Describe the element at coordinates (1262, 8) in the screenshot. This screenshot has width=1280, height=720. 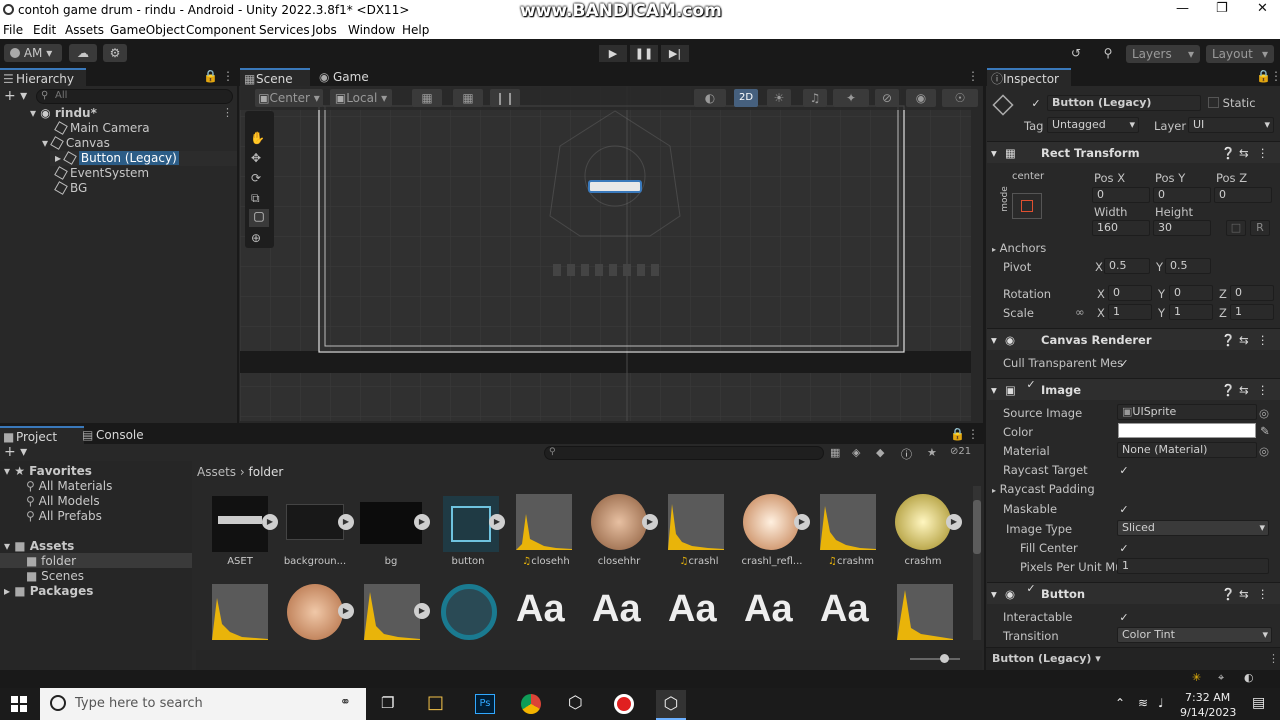
I see `close-button: ✕` at that location.